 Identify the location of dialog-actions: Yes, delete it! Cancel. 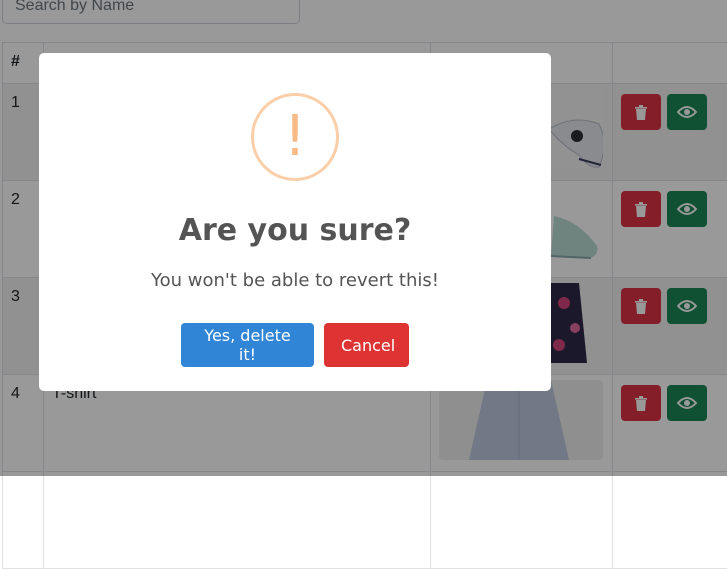
(295, 345).